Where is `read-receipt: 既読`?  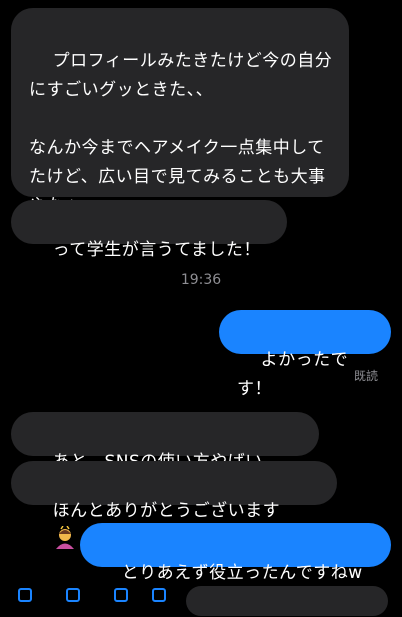 read-receipt: 既読 is located at coordinates (365, 376).